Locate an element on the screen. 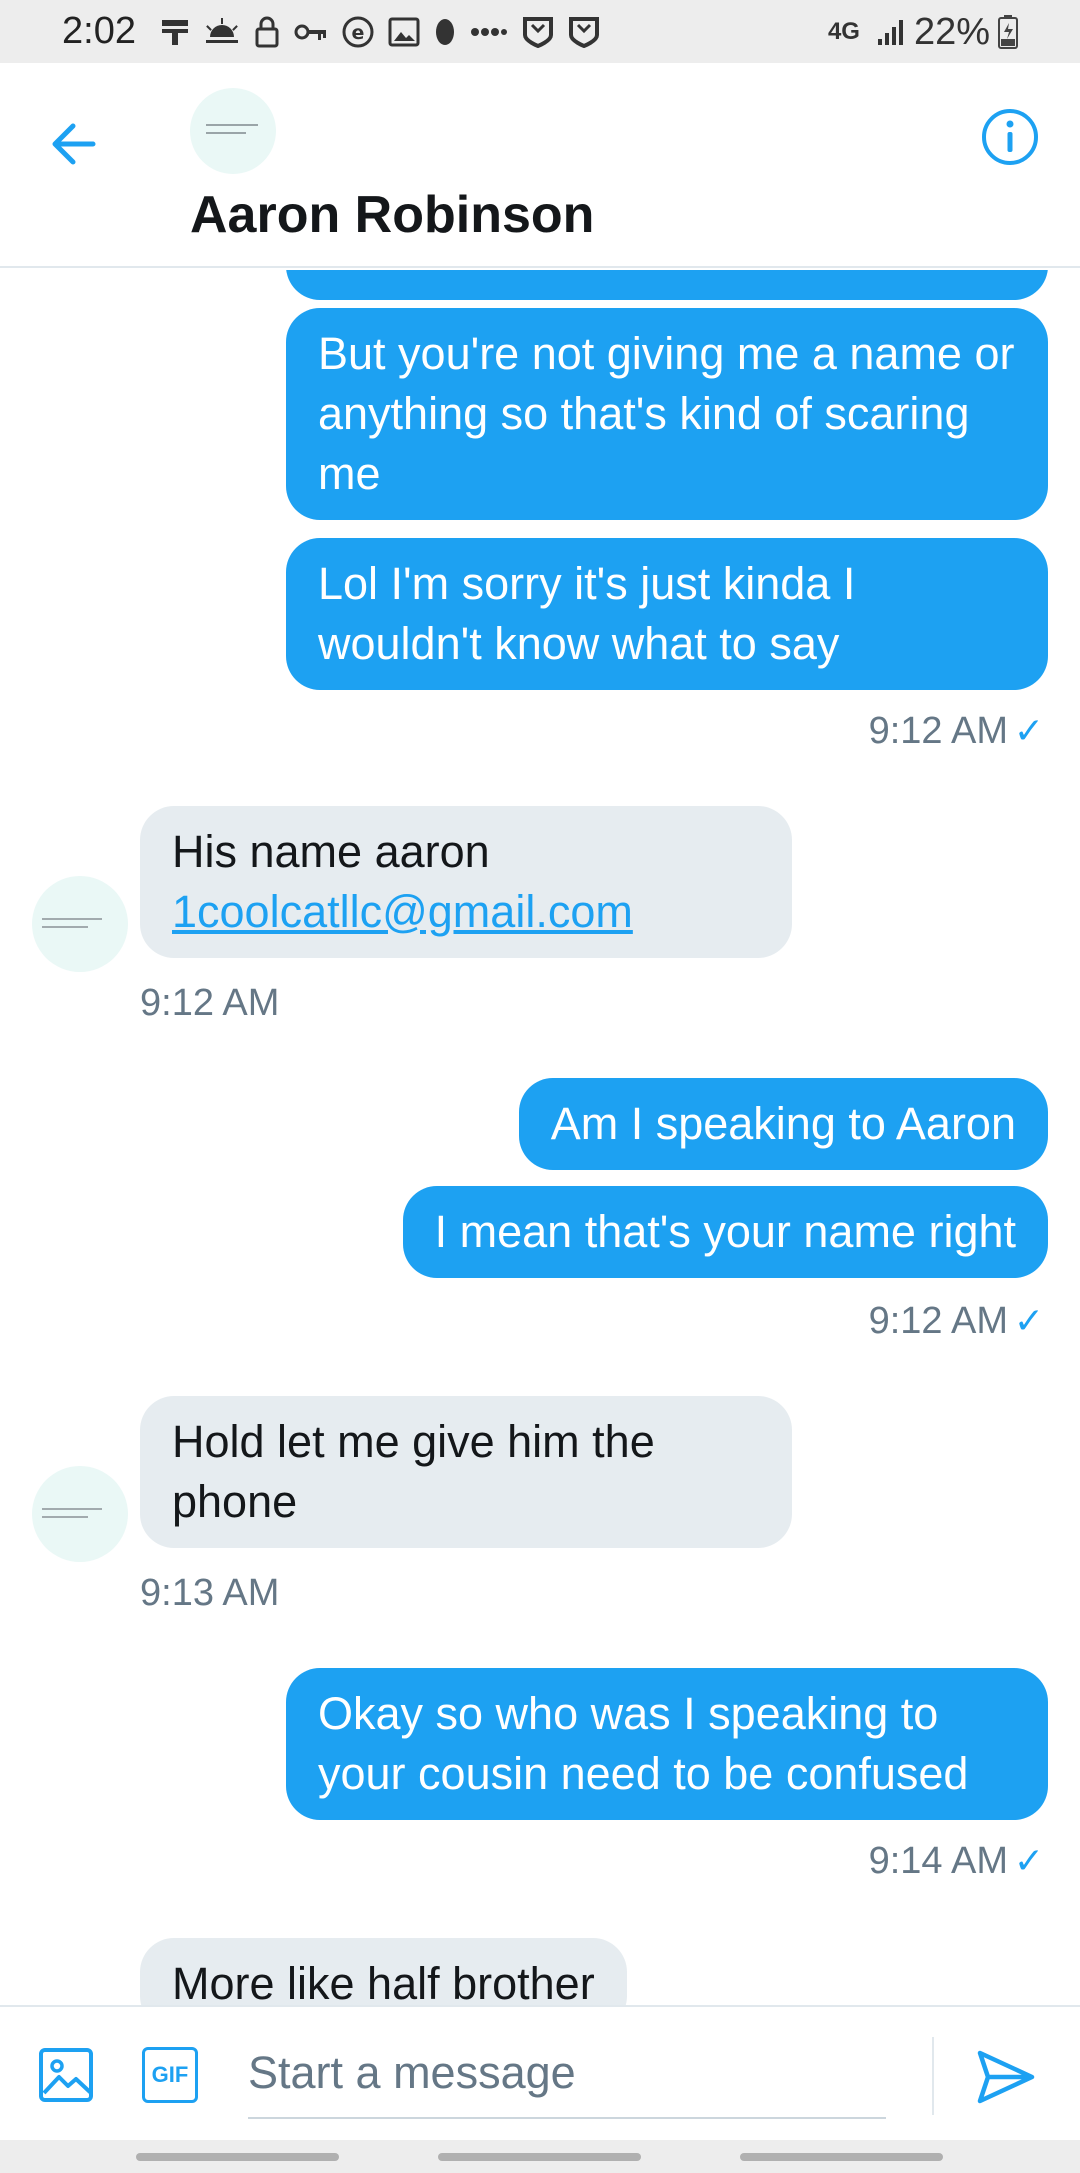  nav-recent-button is located at coordinates (237, 2157).